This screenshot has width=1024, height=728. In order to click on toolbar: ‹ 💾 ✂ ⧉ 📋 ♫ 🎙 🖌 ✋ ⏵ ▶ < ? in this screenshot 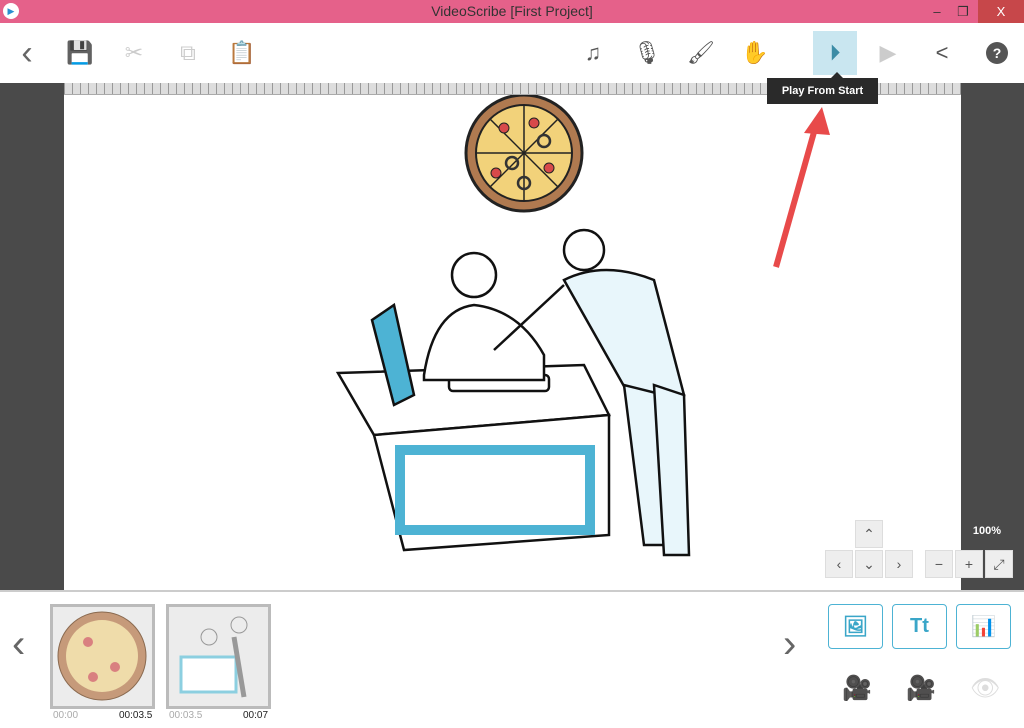, I will do `click(512, 53)`.